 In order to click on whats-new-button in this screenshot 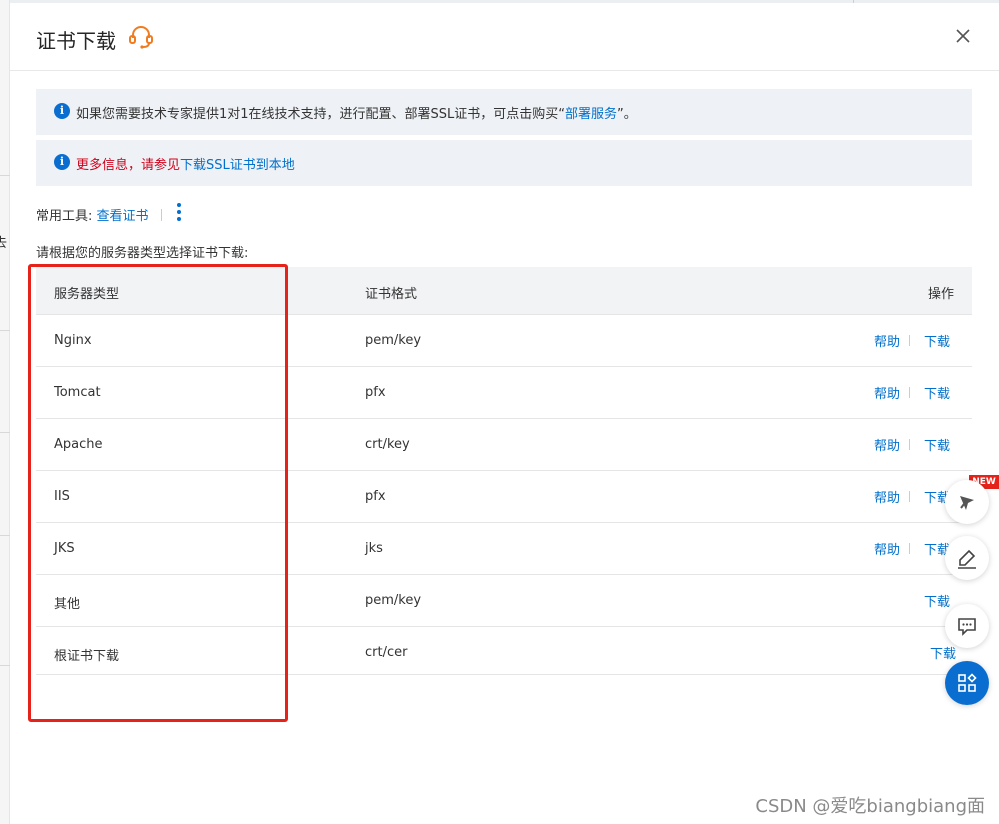, I will do `click(967, 502)`.